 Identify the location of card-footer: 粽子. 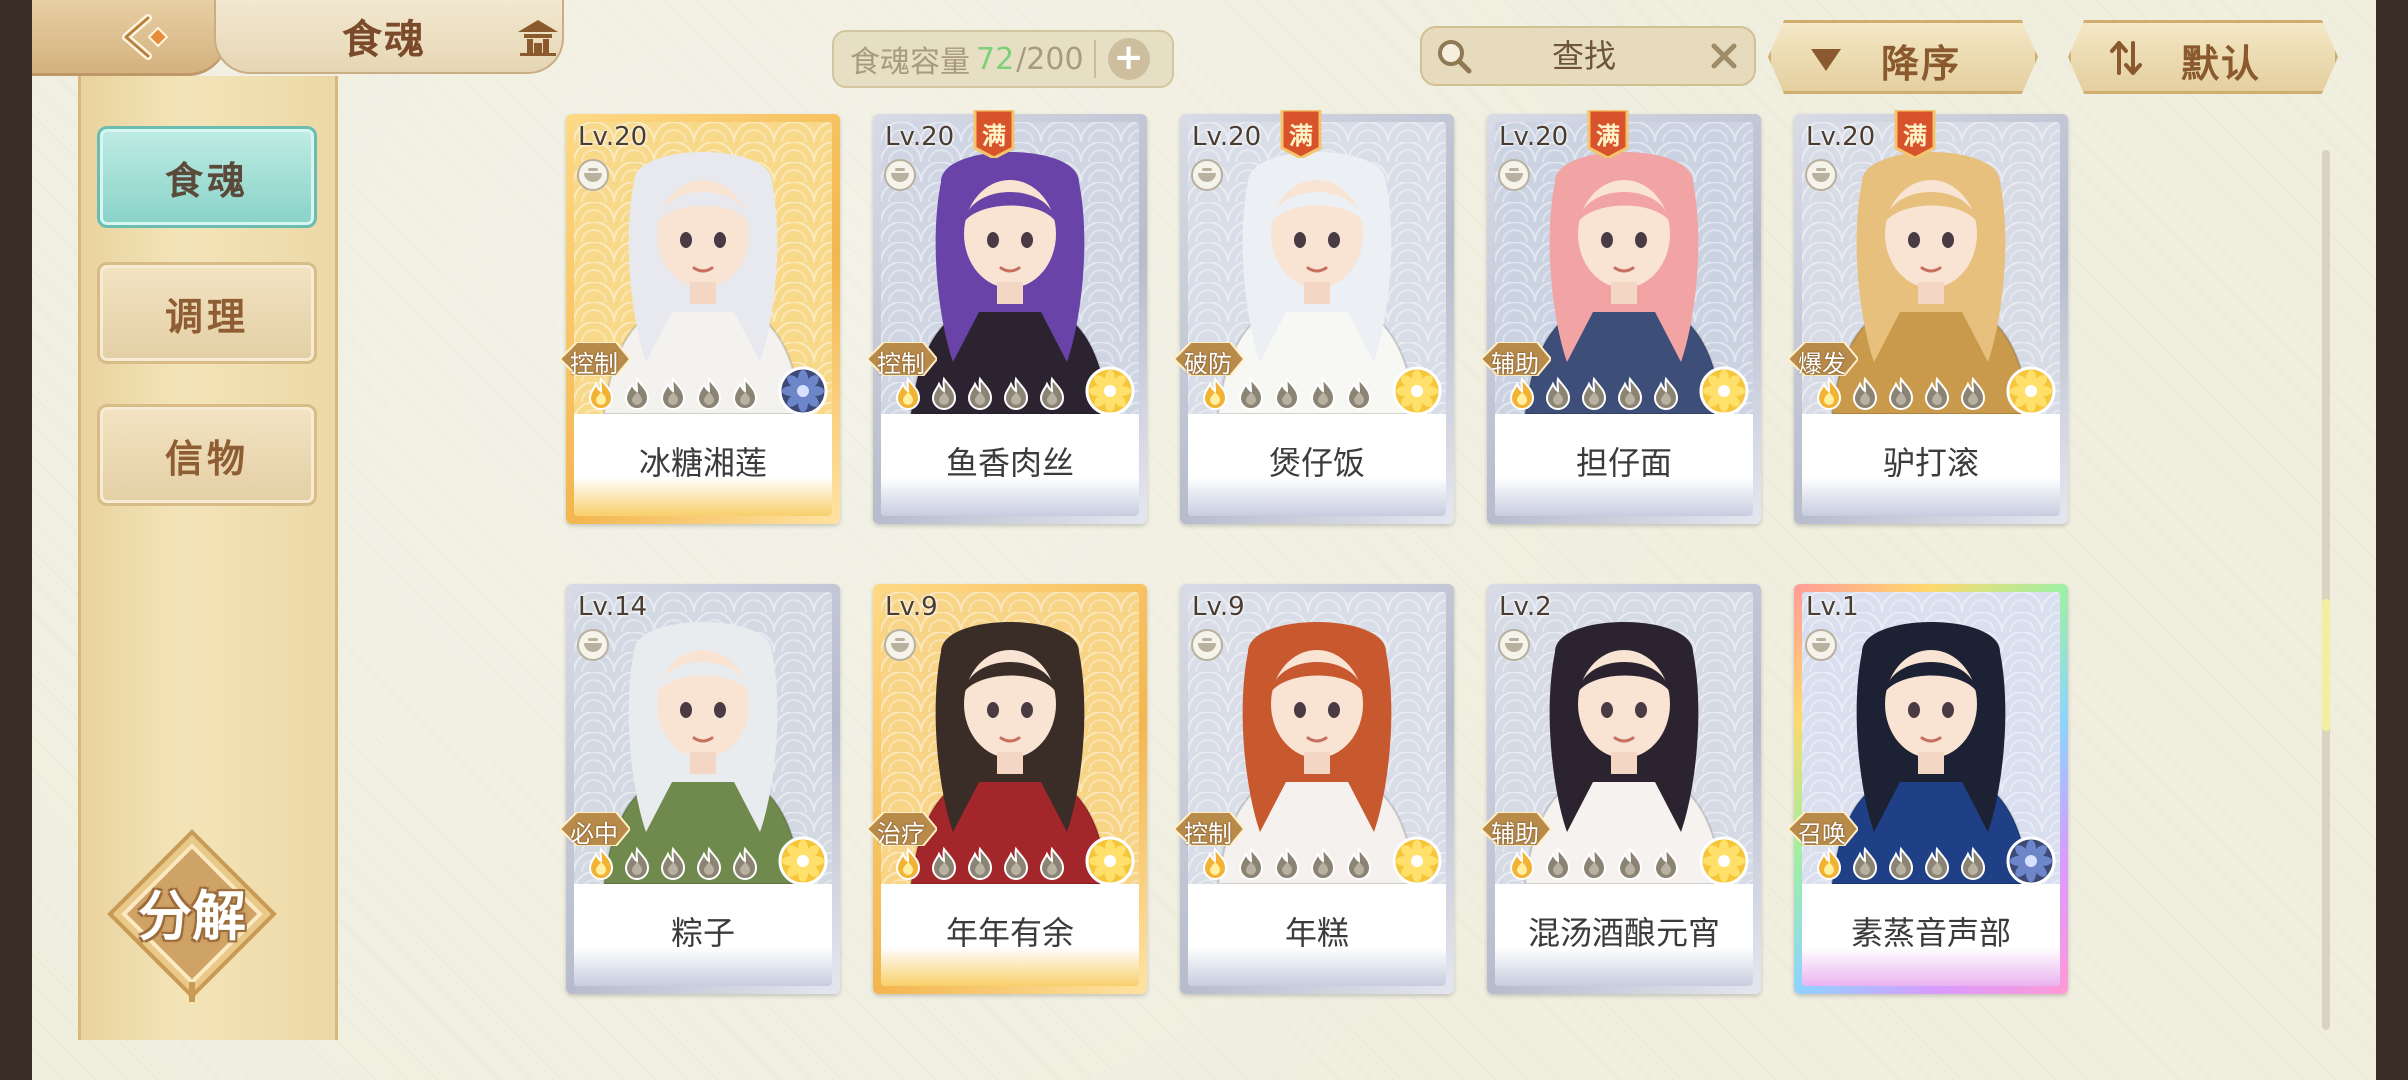
(703, 935).